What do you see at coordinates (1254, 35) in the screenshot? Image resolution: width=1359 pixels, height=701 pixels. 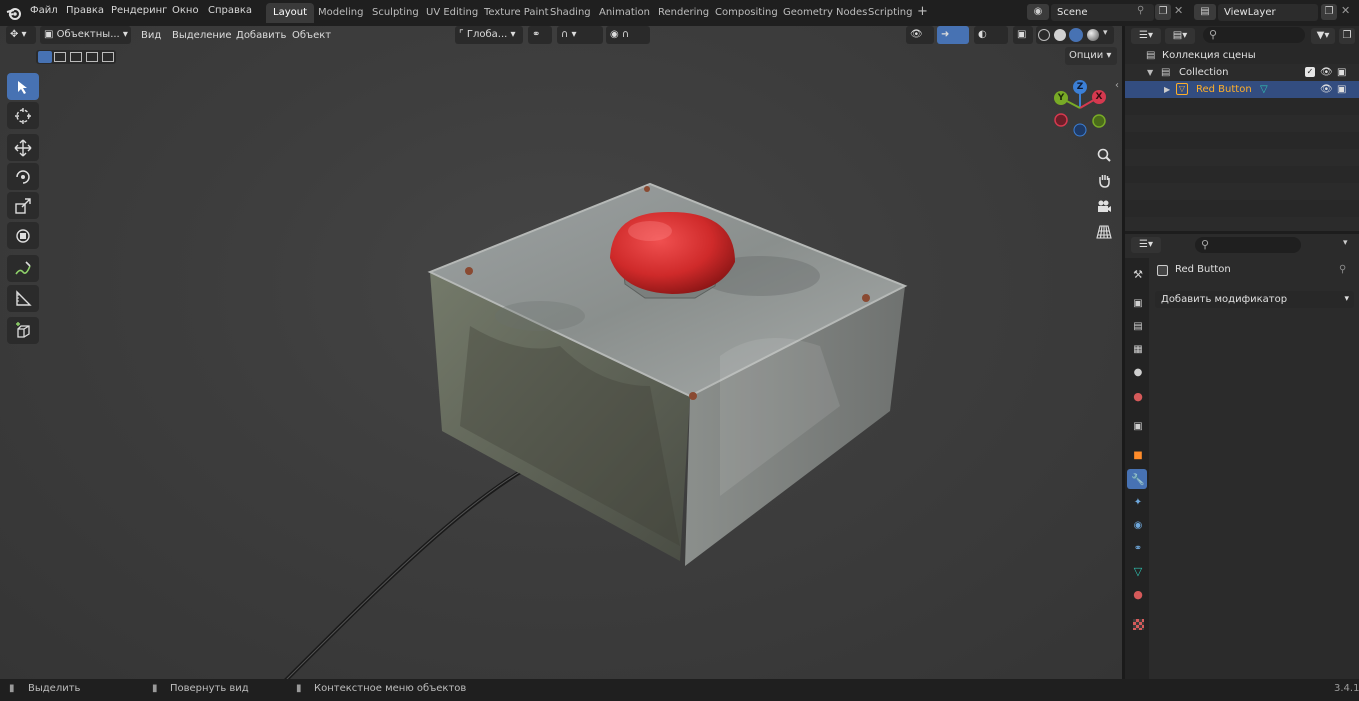 I see `outliner-search-input: ⚲` at bounding box center [1254, 35].